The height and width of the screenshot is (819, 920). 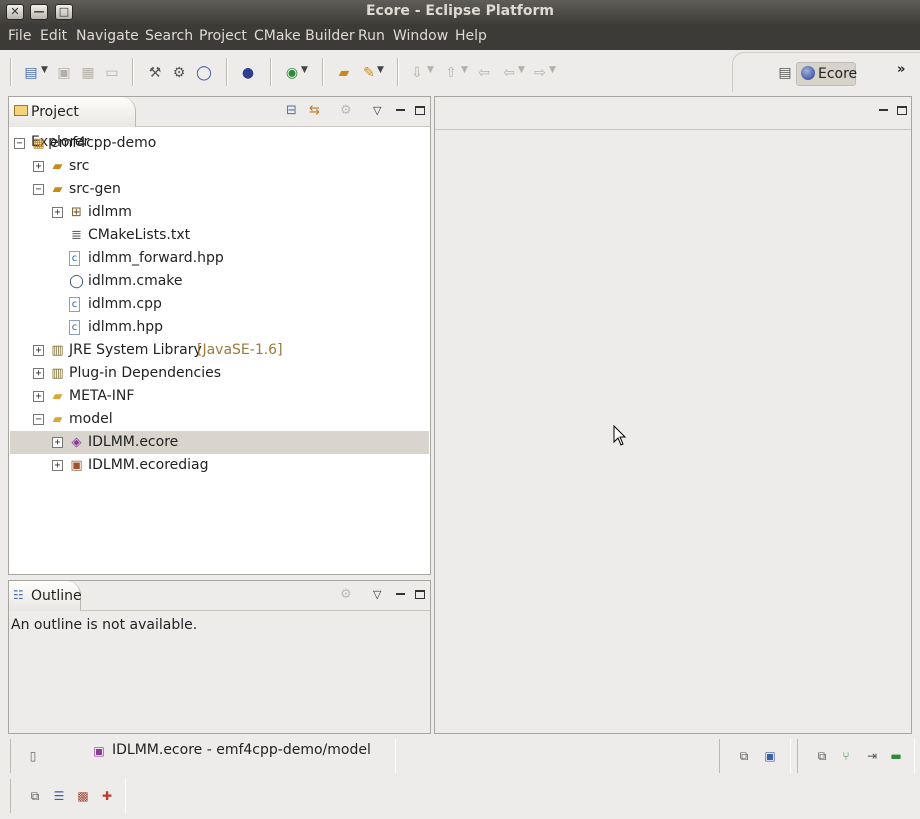 What do you see at coordinates (53, 36) in the screenshot?
I see `menu-edit: Edit` at bounding box center [53, 36].